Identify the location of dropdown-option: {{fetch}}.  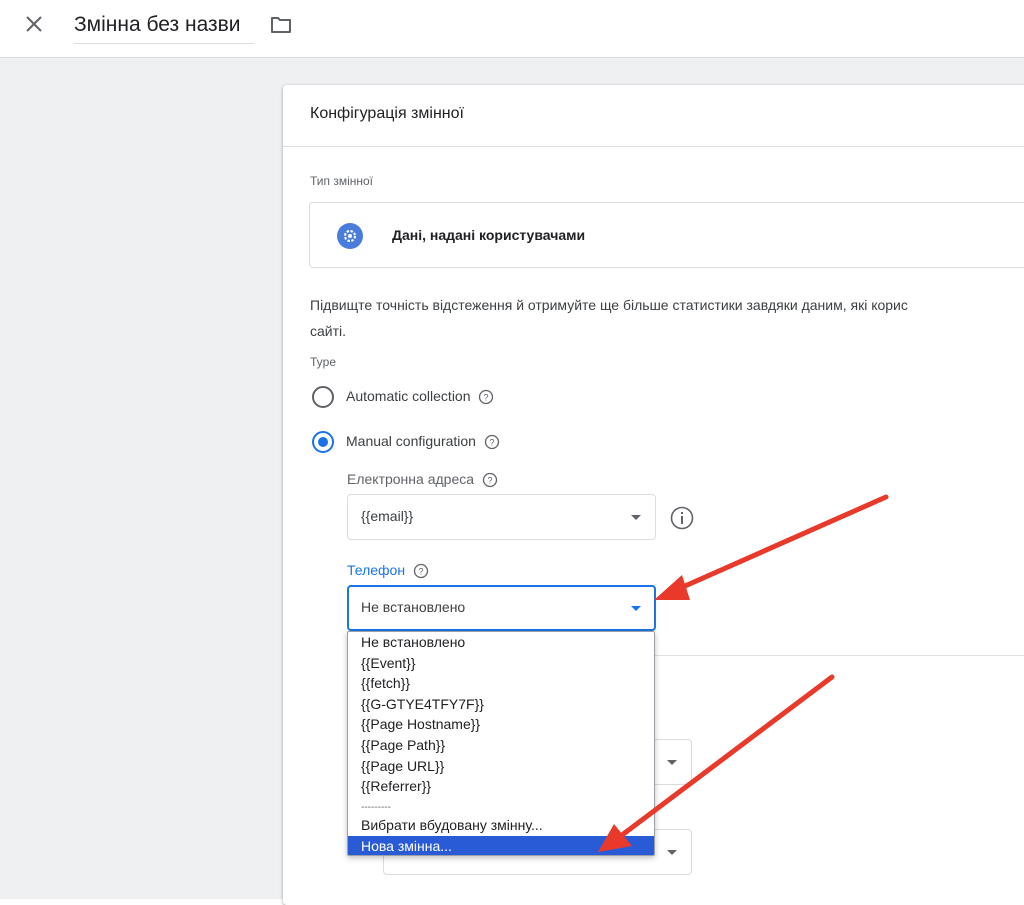
(501, 683).